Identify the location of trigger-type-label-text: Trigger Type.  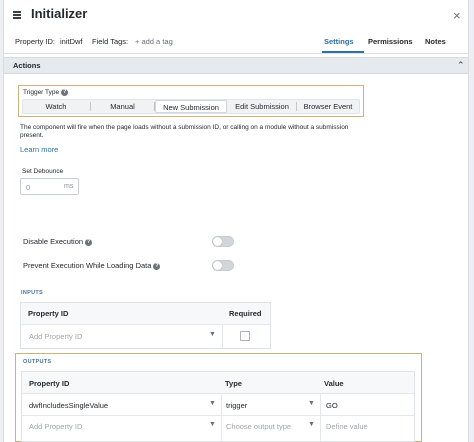
(41, 92).